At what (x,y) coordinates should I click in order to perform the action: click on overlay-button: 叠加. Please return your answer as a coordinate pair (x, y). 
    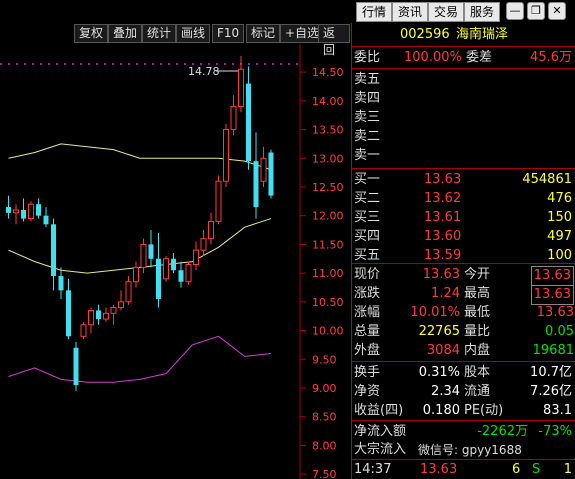
    Looking at the image, I should click on (125, 33).